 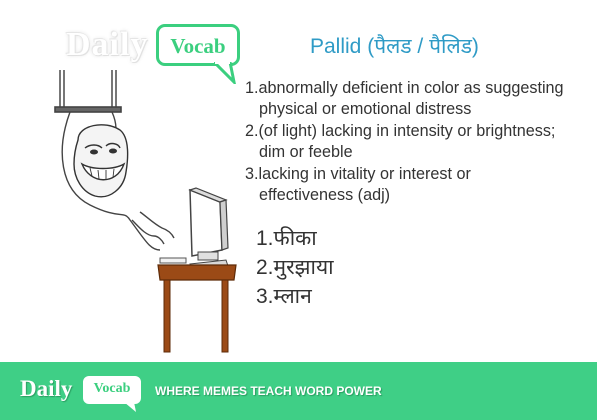 I want to click on footer-banner: Daily Vocab WHERE MEMES TEACH WORD POWER, so click(x=298, y=391).